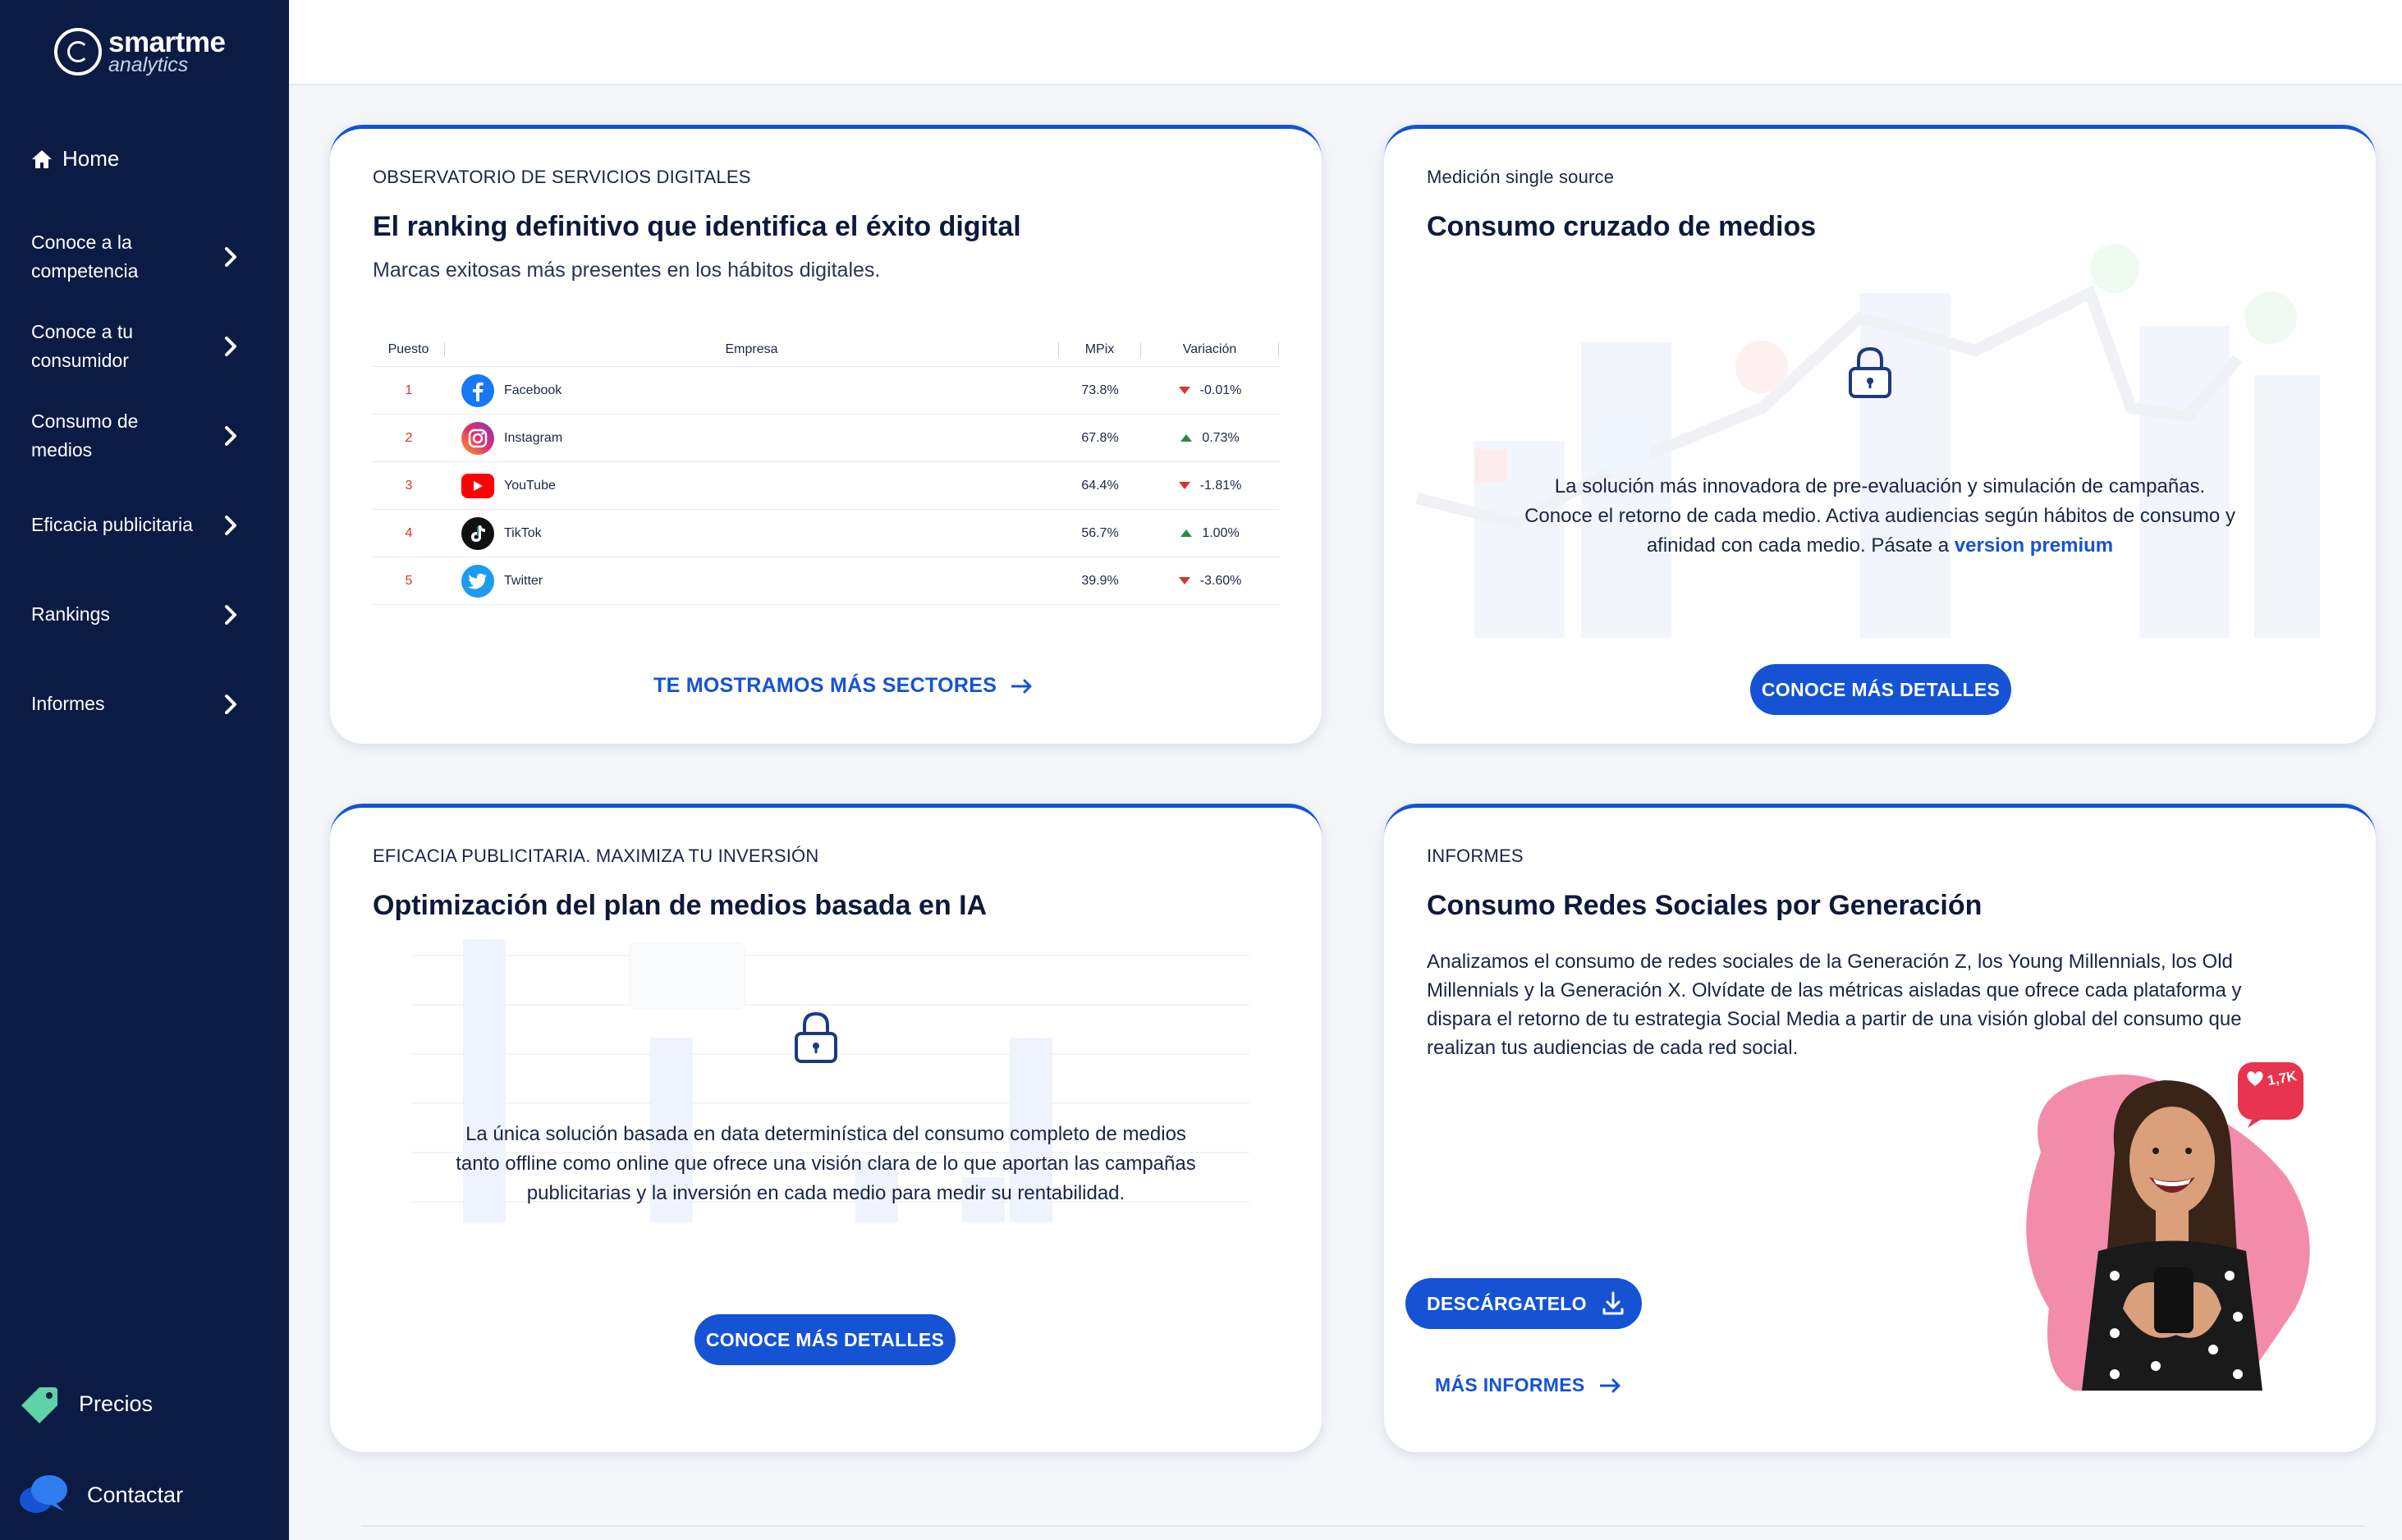 Image resolution: width=2402 pixels, height=1540 pixels. Describe the element at coordinates (816, 1037) in the screenshot. I see `lock-icon` at that location.